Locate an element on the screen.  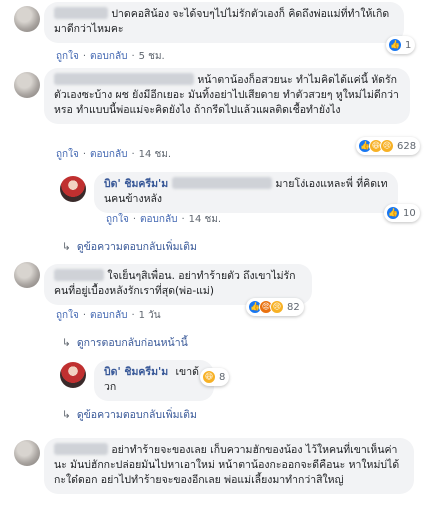
reaction-summary: 👍 1 is located at coordinates (401, 45).